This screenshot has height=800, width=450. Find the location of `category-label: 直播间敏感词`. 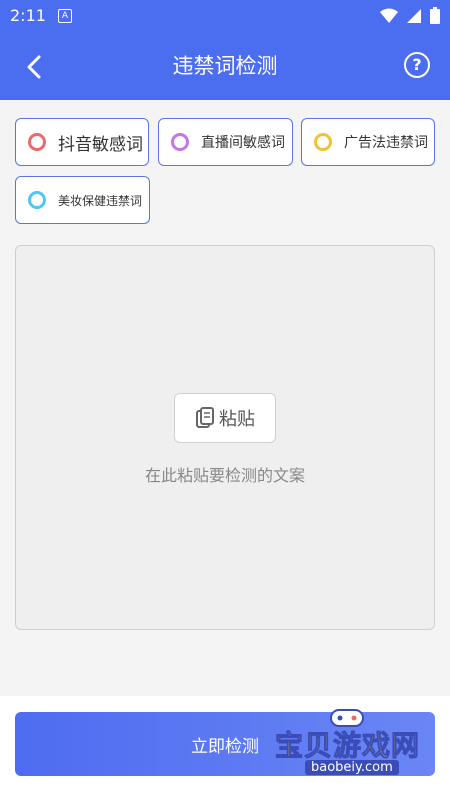

category-label: 直播间敏感词 is located at coordinates (243, 143).